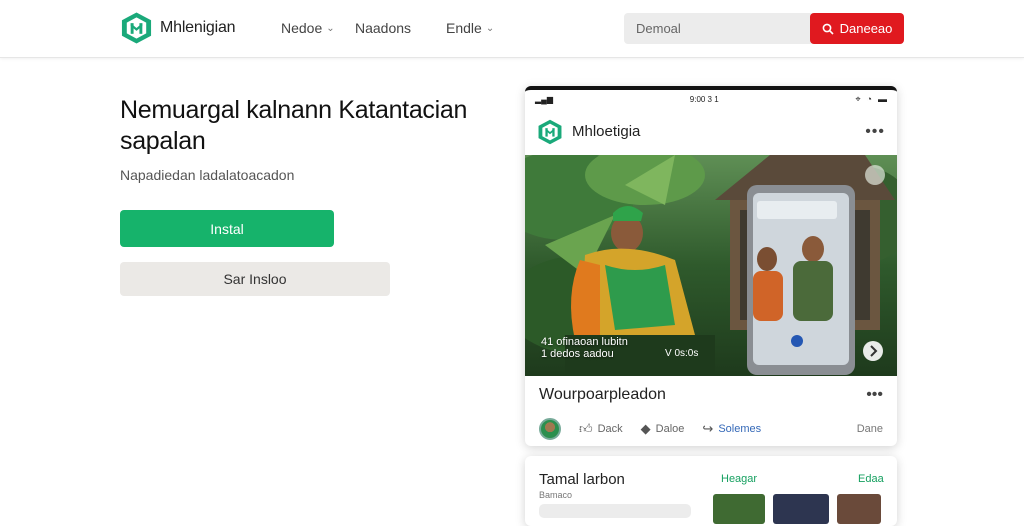 The height and width of the screenshot is (526, 1024). What do you see at coordinates (711, 491) in the screenshot?
I see `secondary-card: Tamal larbon Bamaco Heagar Edaa` at bounding box center [711, 491].